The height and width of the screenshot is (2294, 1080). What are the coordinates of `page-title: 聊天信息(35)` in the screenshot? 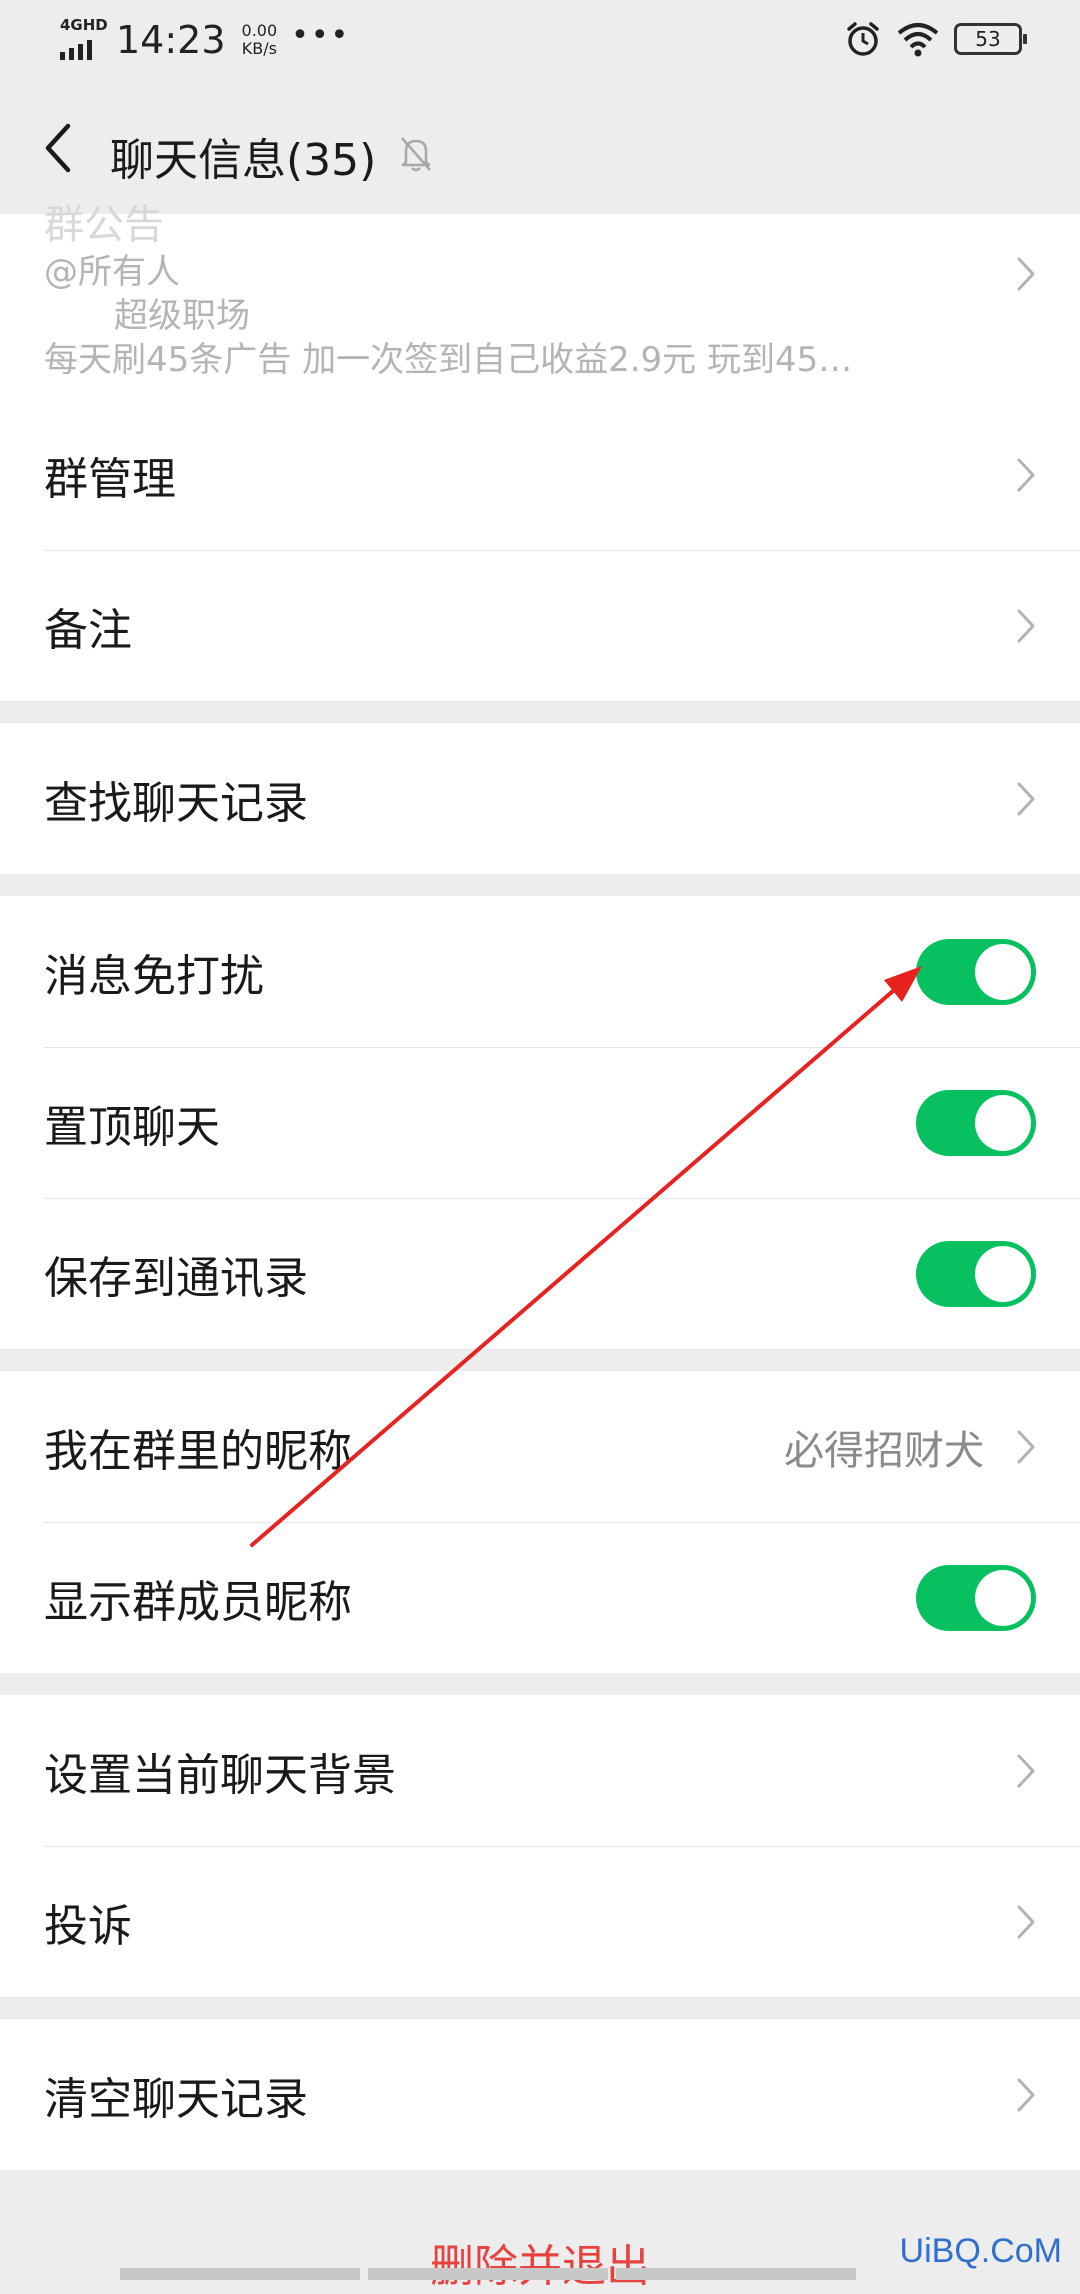 It's located at (243, 160).